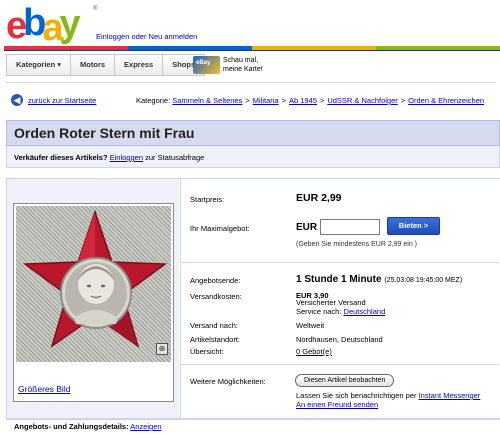 Image resolution: width=500 pixels, height=434 pixels. Describe the element at coordinates (450, 395) in the screenshot. I see `instant-messenger-link: Instant Messenger` at that location.